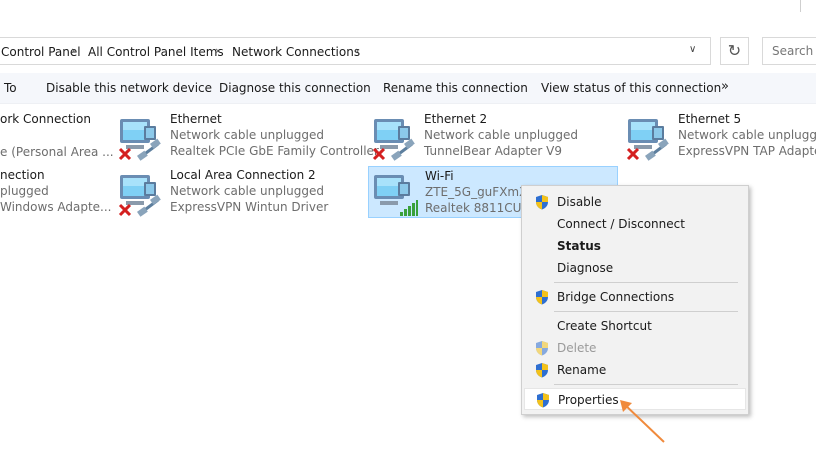  I want to click on connection-status: ZTE_5G_guFXmX, so click(476, 192).